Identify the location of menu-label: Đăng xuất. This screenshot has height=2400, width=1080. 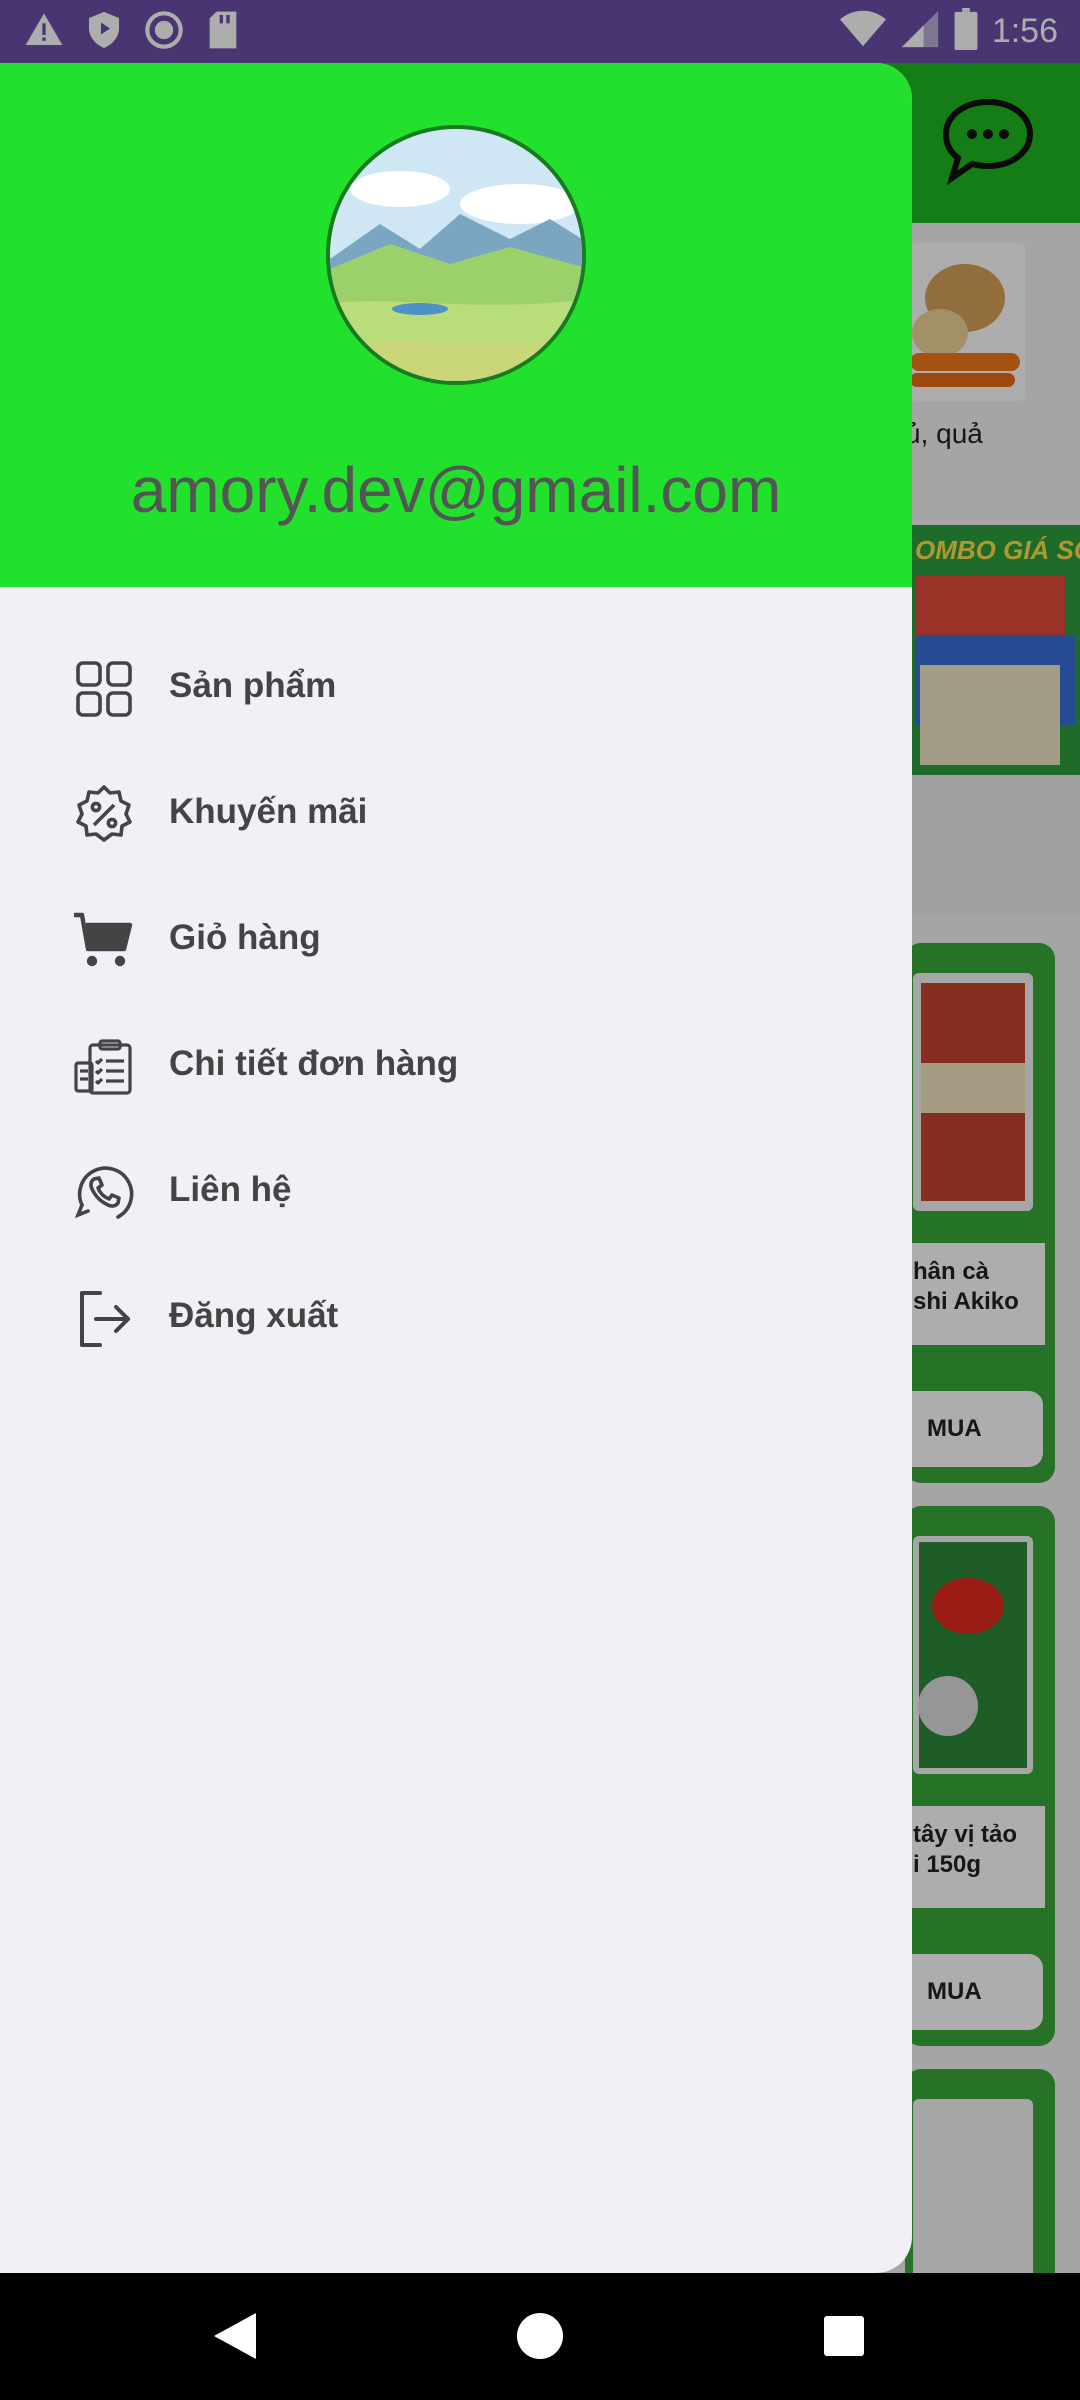
(254, 1315).